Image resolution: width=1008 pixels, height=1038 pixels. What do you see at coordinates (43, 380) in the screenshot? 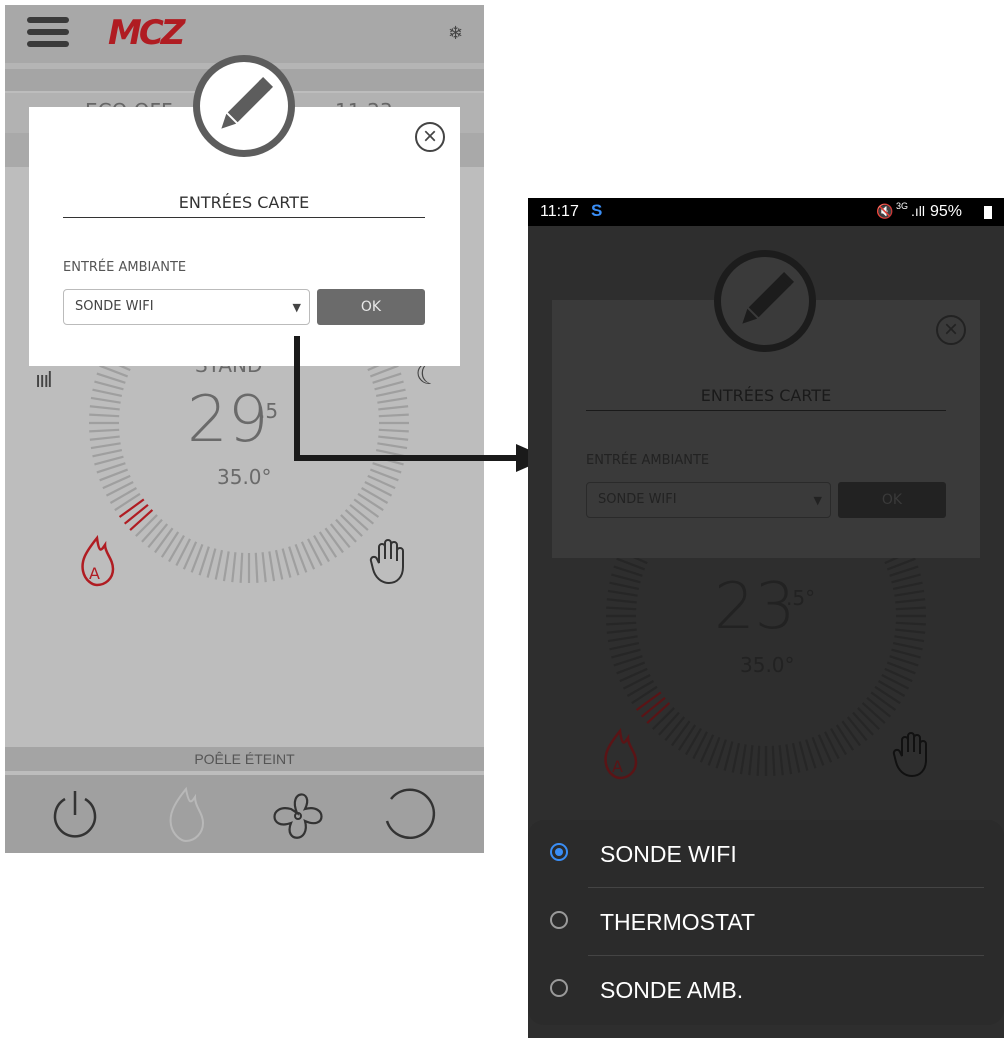
I see `power-level-icon: ıııl` at bounding box center [43, 380].